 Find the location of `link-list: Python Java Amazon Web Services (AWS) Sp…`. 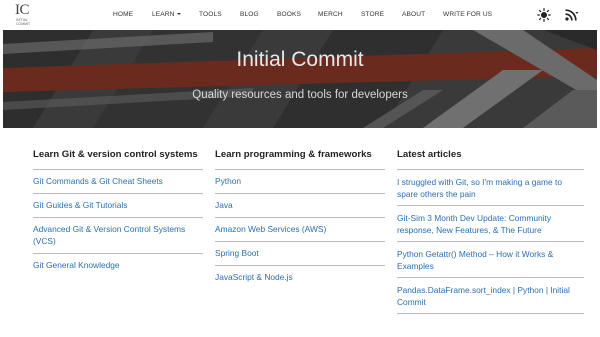

link-list: Python Java Amazon Web Services (AWS) Sp… is located at coordinates (300, 229).